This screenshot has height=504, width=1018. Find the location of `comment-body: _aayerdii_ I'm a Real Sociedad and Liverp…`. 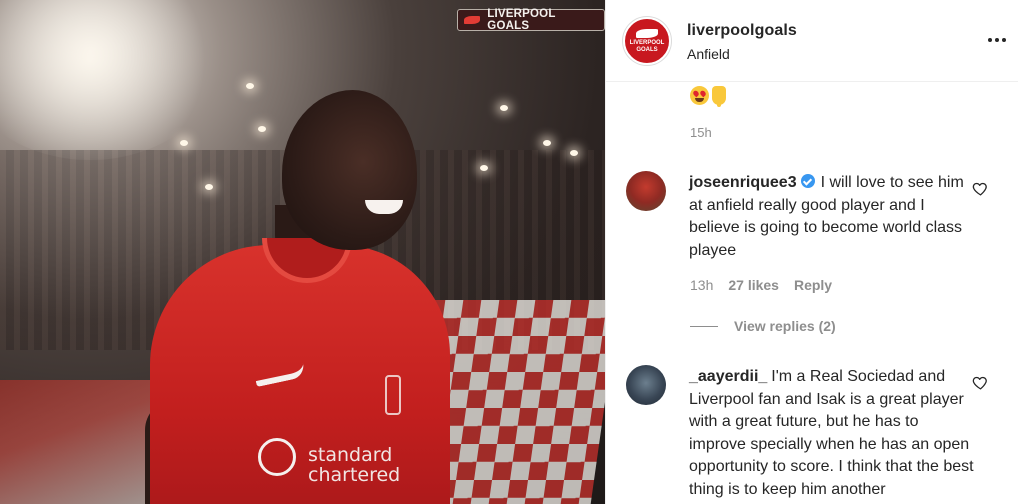

comment-body: _aayerdii_ I'm a Real Sociedad and Liverp… is located at coordinates (831, 433).